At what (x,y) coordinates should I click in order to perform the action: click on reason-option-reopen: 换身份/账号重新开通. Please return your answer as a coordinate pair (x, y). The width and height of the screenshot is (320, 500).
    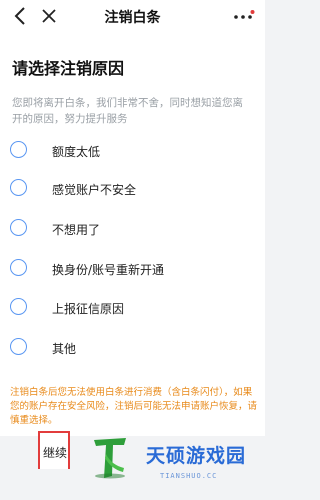
    Looking at the image, I should click on (132, 269).